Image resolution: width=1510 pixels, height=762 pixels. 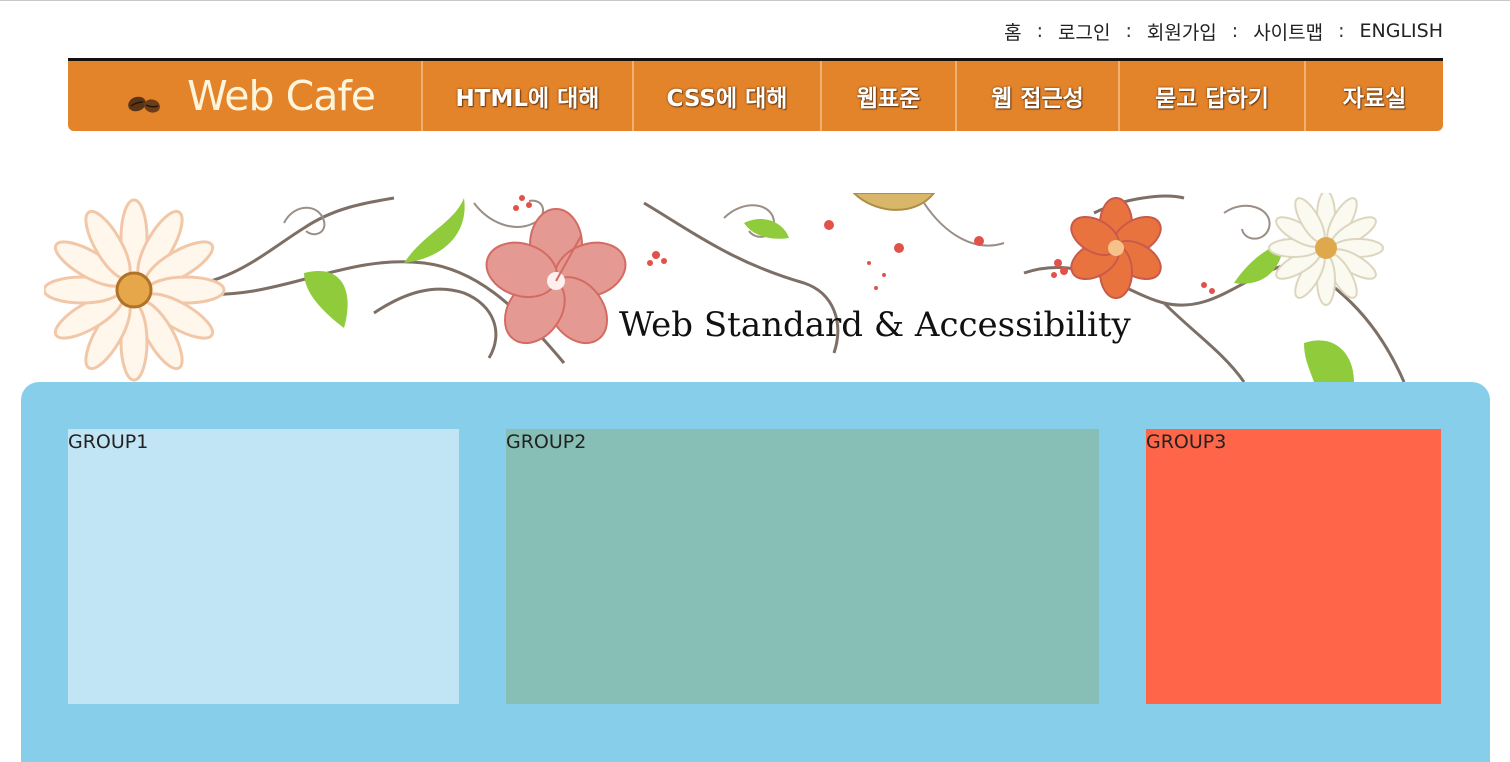 I want to click on menu-item-css: CSS에 대해, so click(x=726, y=96).